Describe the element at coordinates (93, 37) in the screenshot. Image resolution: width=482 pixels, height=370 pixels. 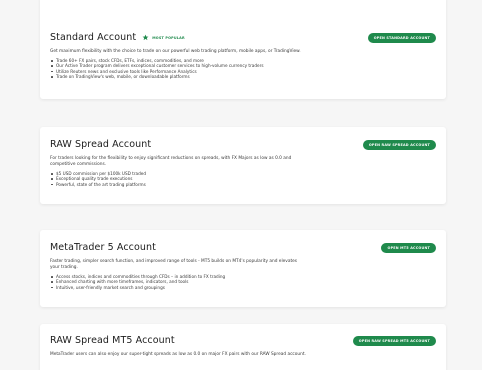
I see `card-title: Standard Account` at that location.